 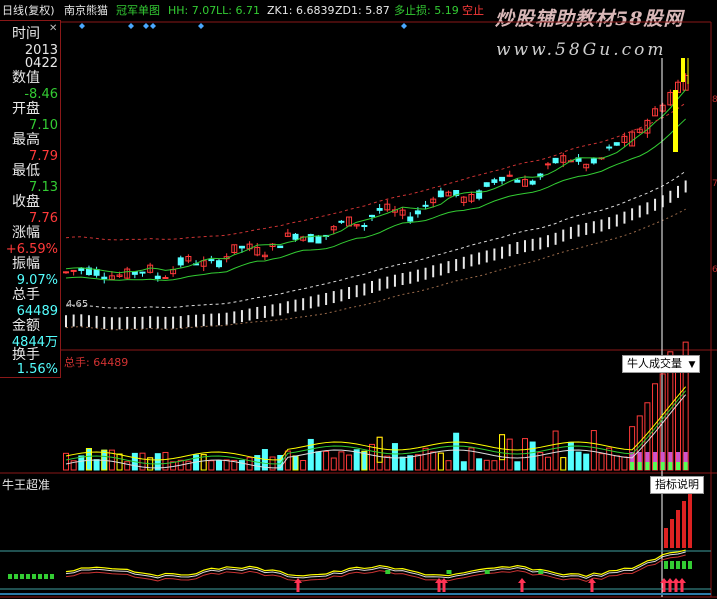 What do you see at coordinates (661, 364) in the screenshot?
I see `volume-indicator-dropdown: 牛人成交量 ▼` at bounding box center [661, 364].